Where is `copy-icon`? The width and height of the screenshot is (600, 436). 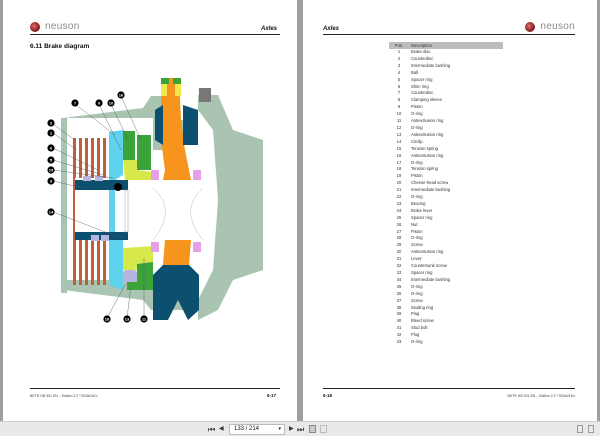 copy-icon is located at coordinates (312, 429).